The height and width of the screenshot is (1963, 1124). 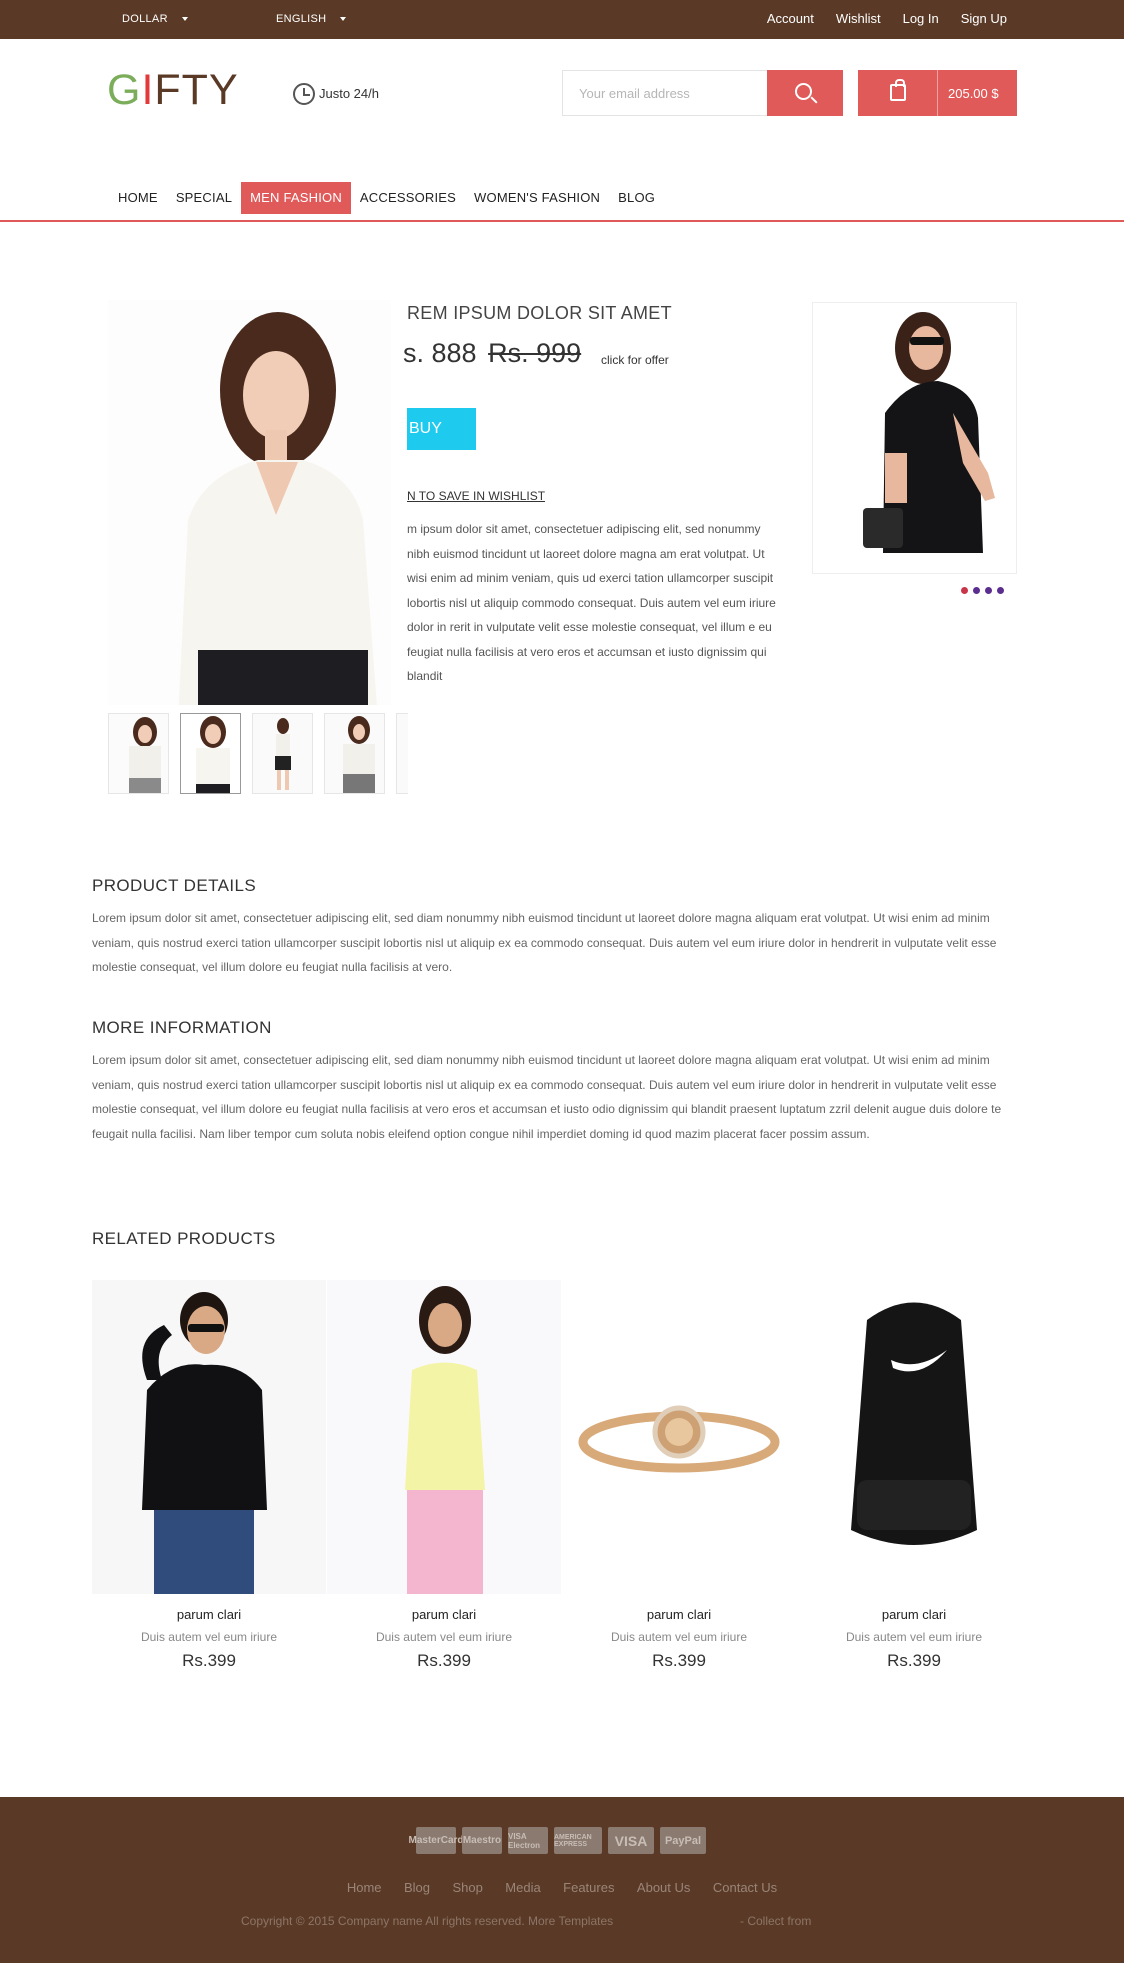 What do you see at coordinates (145, 19) in the screenshot?
I see `currency-label: DOLLAR` at bounding box center [145, 19].